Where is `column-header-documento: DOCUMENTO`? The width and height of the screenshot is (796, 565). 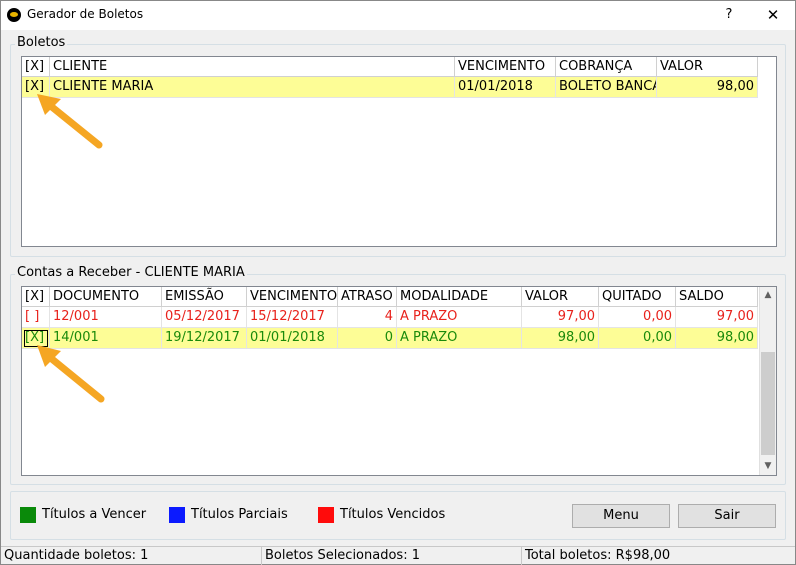 column-header-documento: DOCUMENTO is located at coordinates (106, 297).